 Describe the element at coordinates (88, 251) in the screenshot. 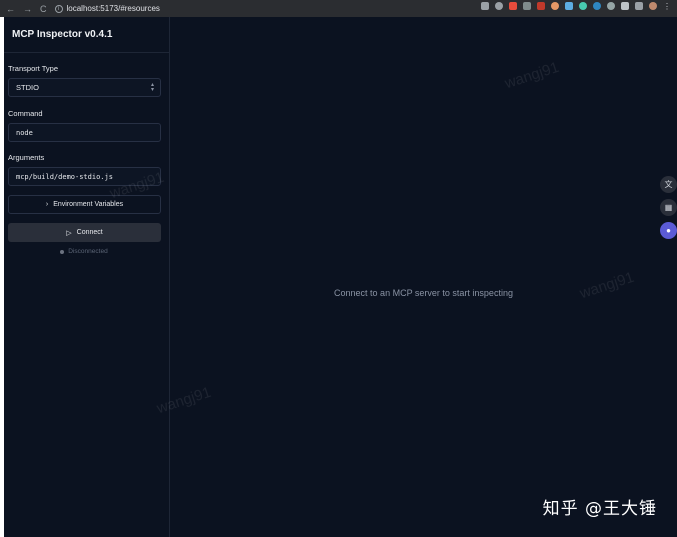

I see `connection-status-text: Disconnected` at that location.